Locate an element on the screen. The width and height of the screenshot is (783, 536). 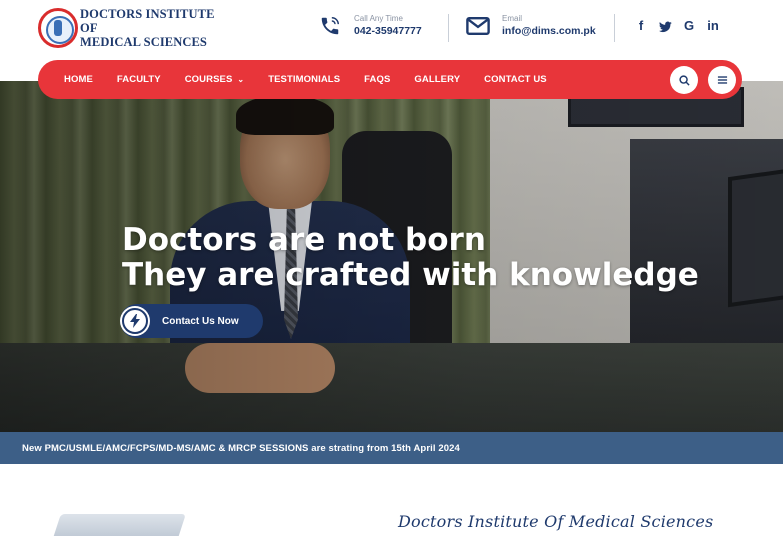
nav-courses: COURSES ⌄ is located at coordinates (215, 79).